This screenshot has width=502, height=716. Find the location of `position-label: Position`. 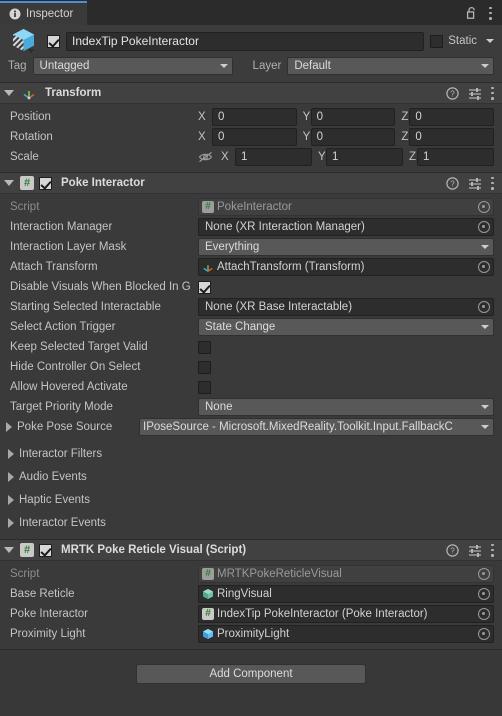

position-label: Position is located at coordinates (30, 117).